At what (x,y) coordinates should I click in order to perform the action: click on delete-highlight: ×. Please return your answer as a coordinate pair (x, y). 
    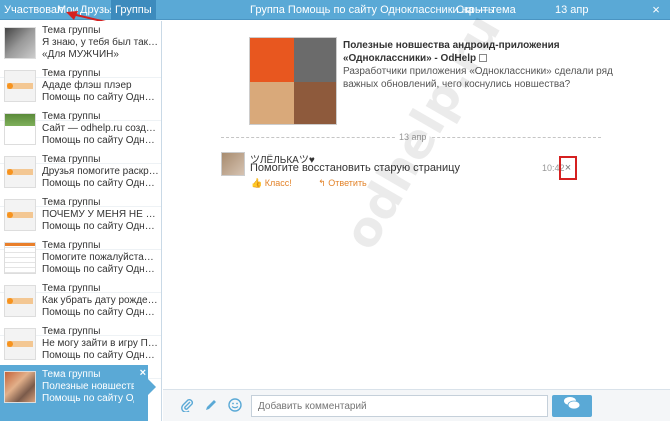
    Looking at the image, I should click on (568, 168).